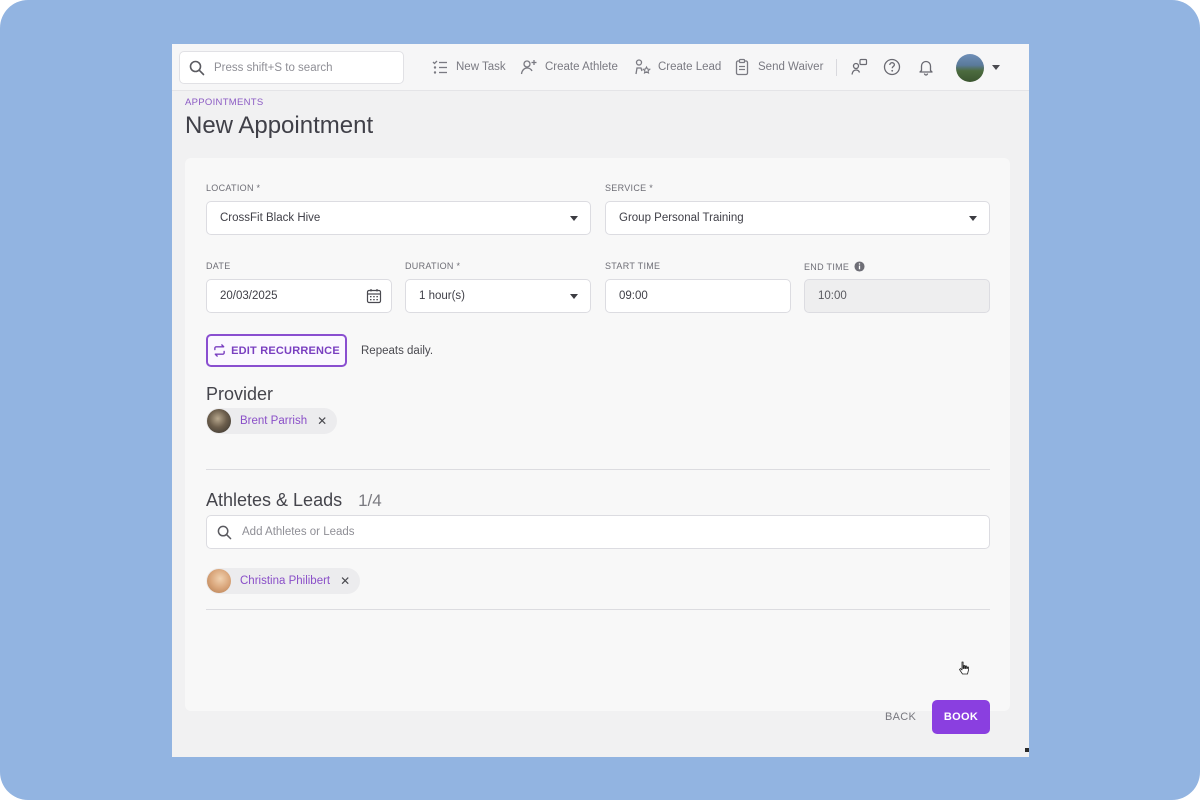 The width and height of the screenshot is (1200, 800). What do you see at coordinates (836, 67) in the screenshot?
I see `toolbar-divider` at bounding box center [836, 67].